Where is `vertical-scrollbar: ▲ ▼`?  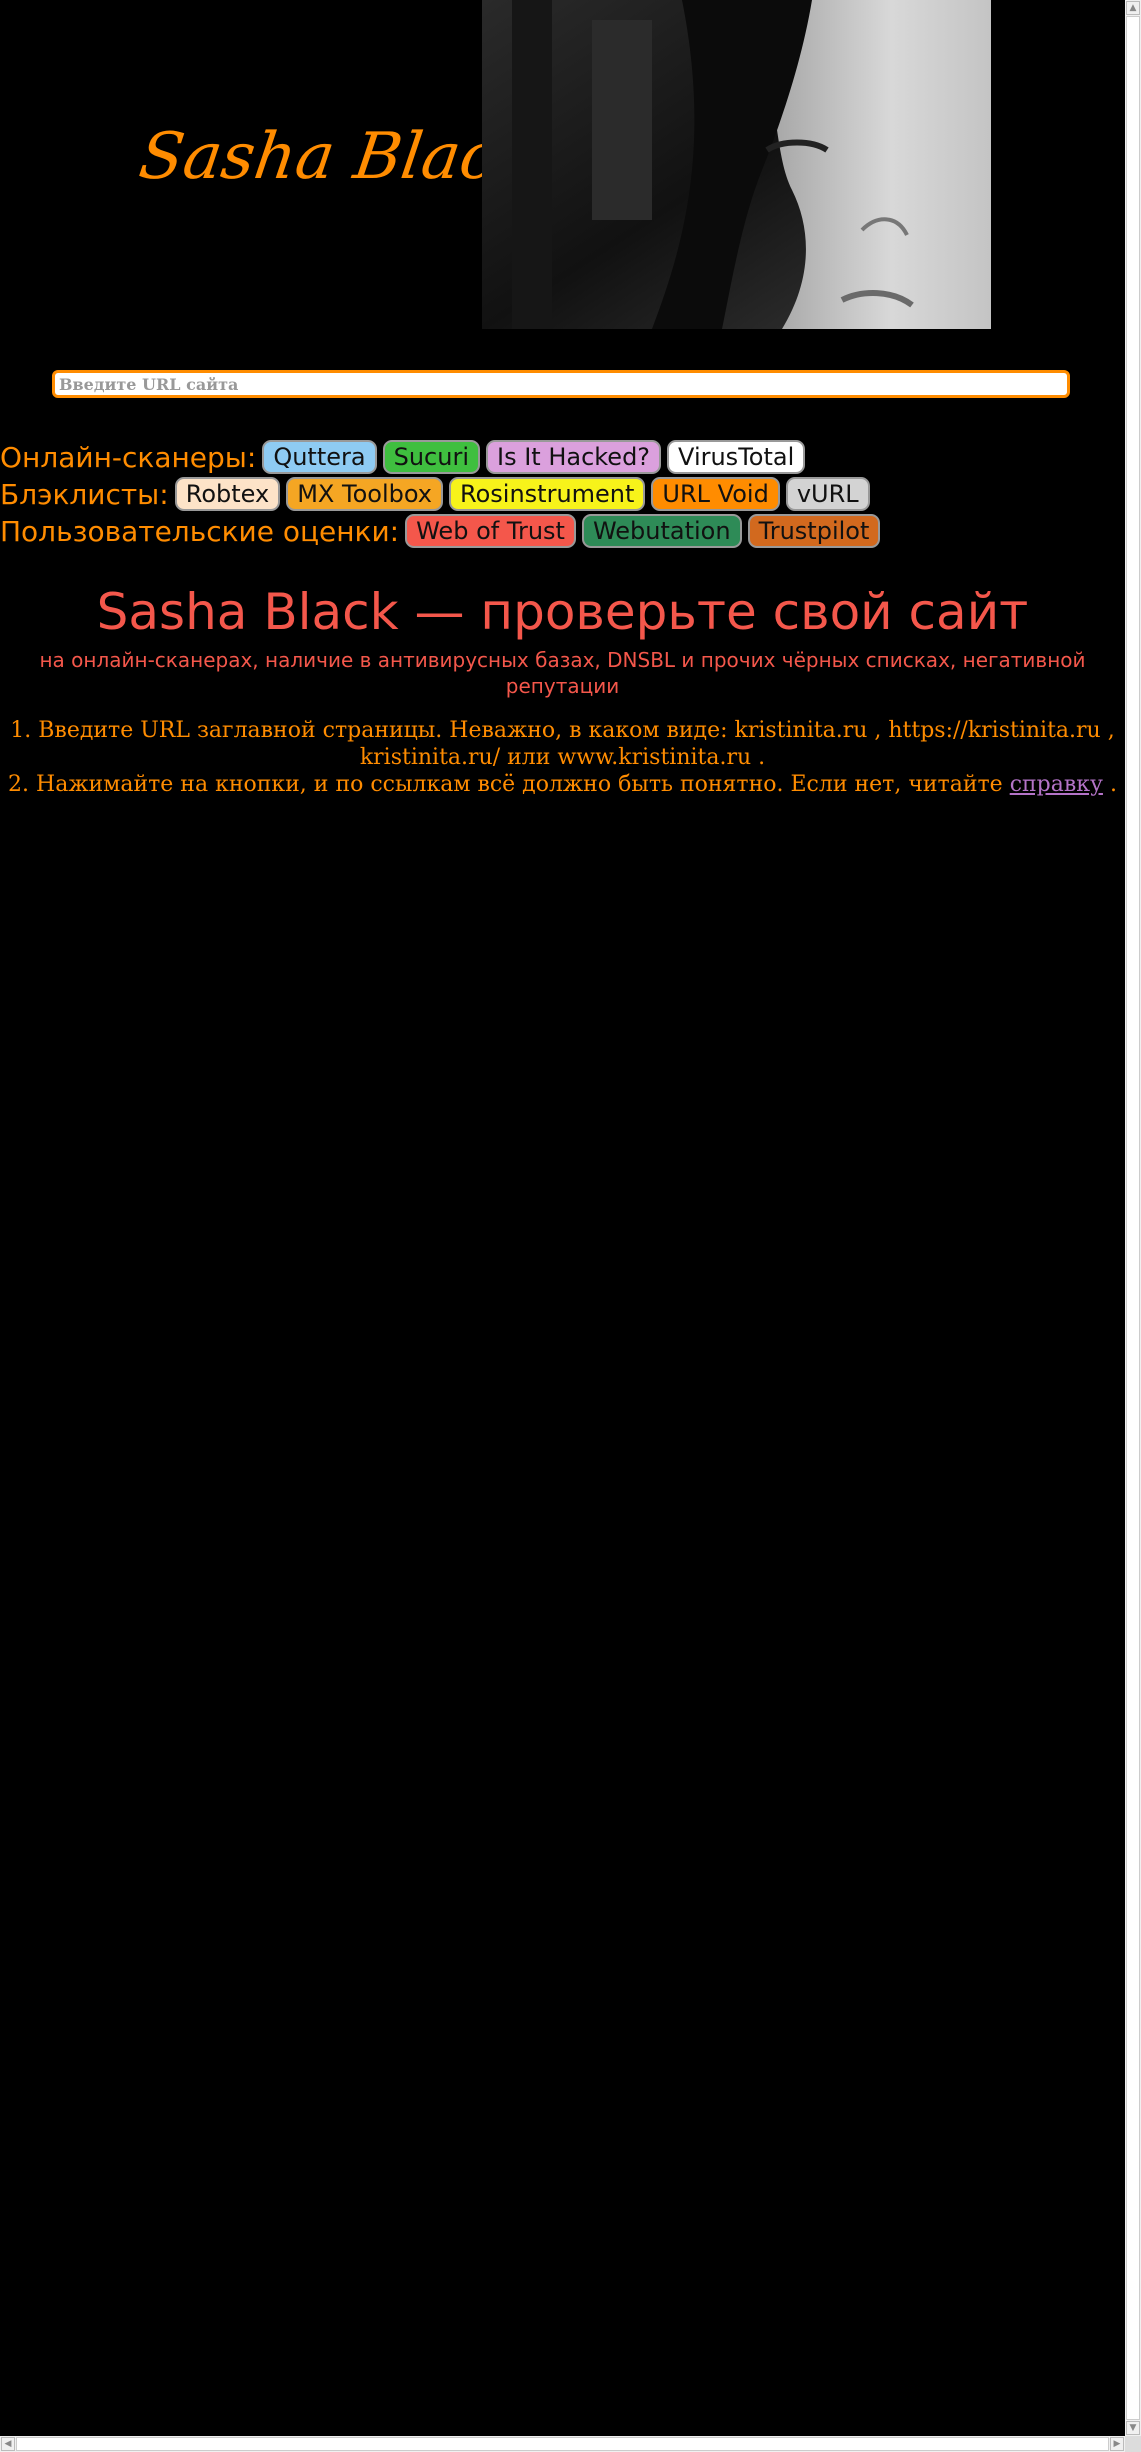
vertical-scrollbar: ▲ ▼ is located at coordinates (1133, 1218).